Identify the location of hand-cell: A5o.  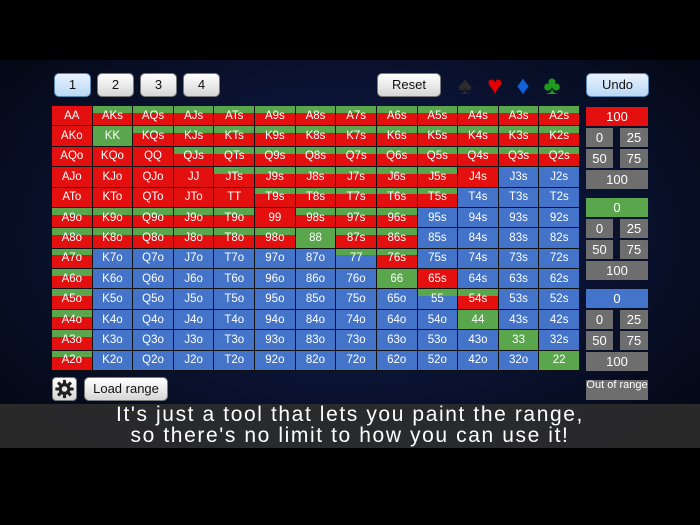
(72, 299).